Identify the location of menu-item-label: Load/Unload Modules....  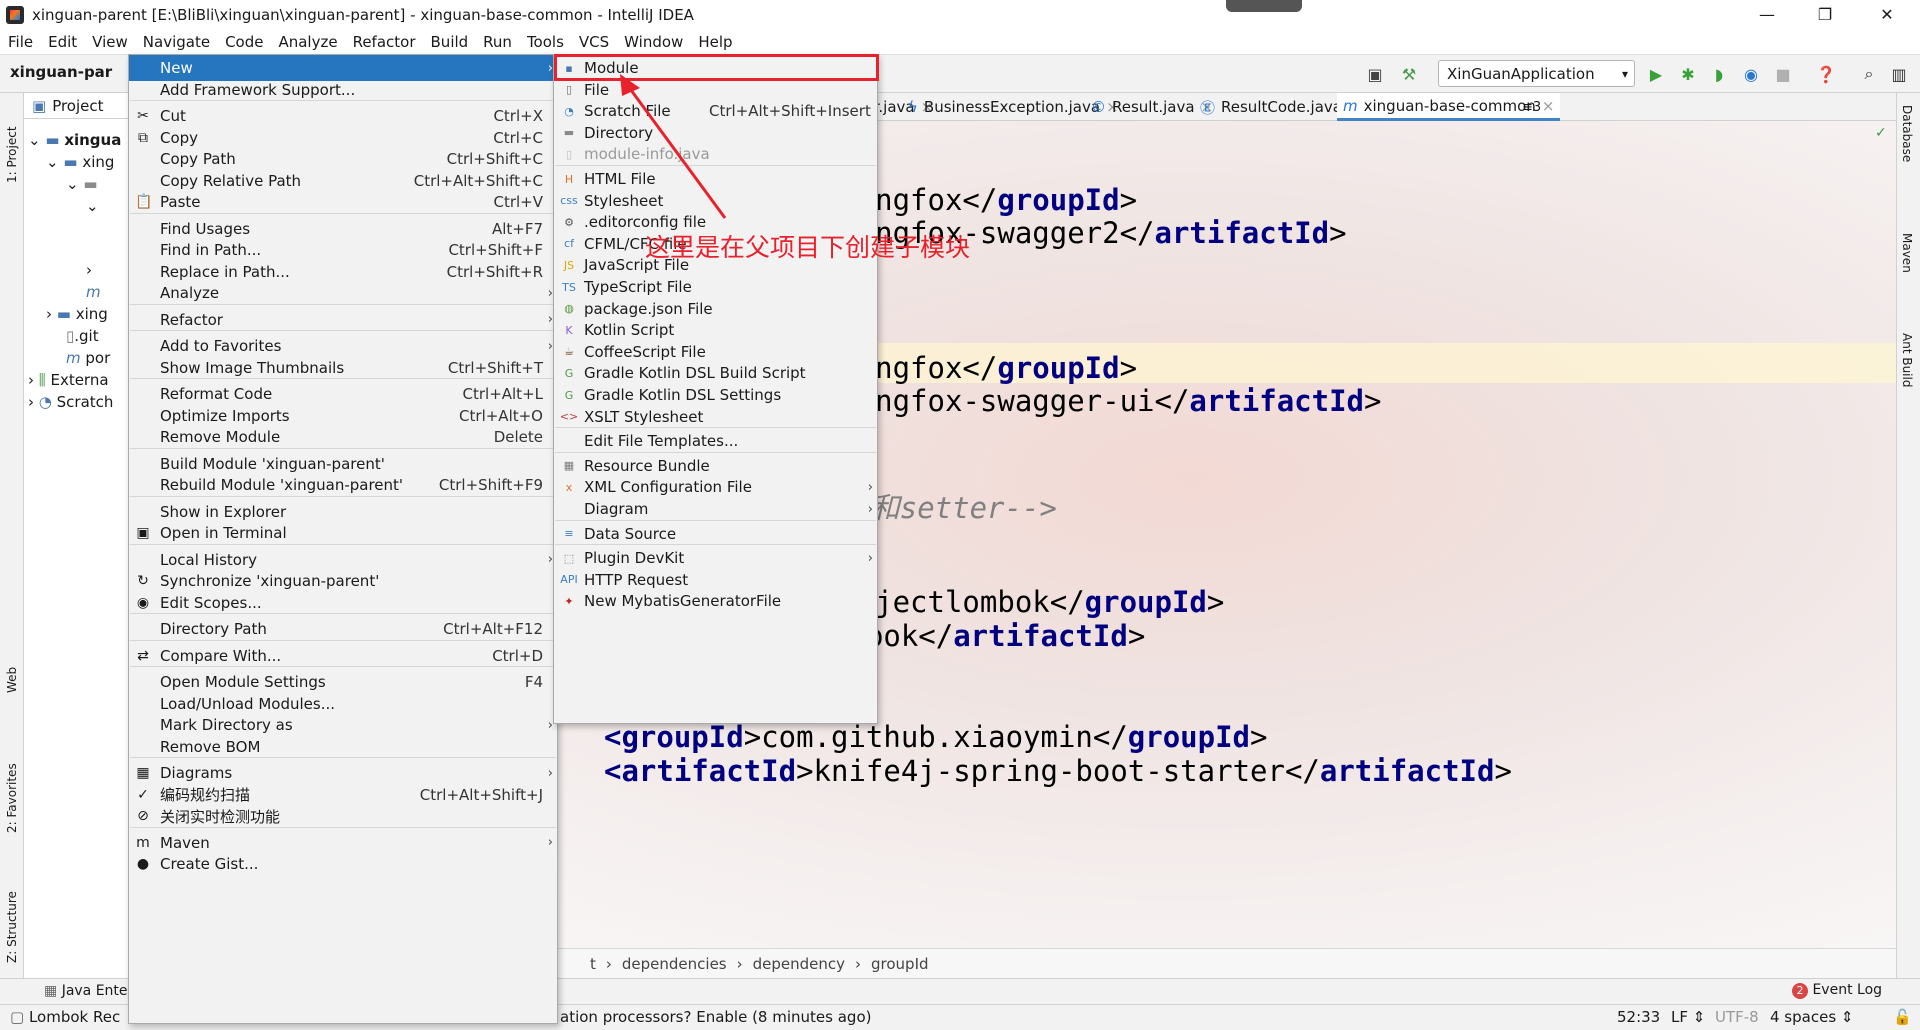
(248, 703).